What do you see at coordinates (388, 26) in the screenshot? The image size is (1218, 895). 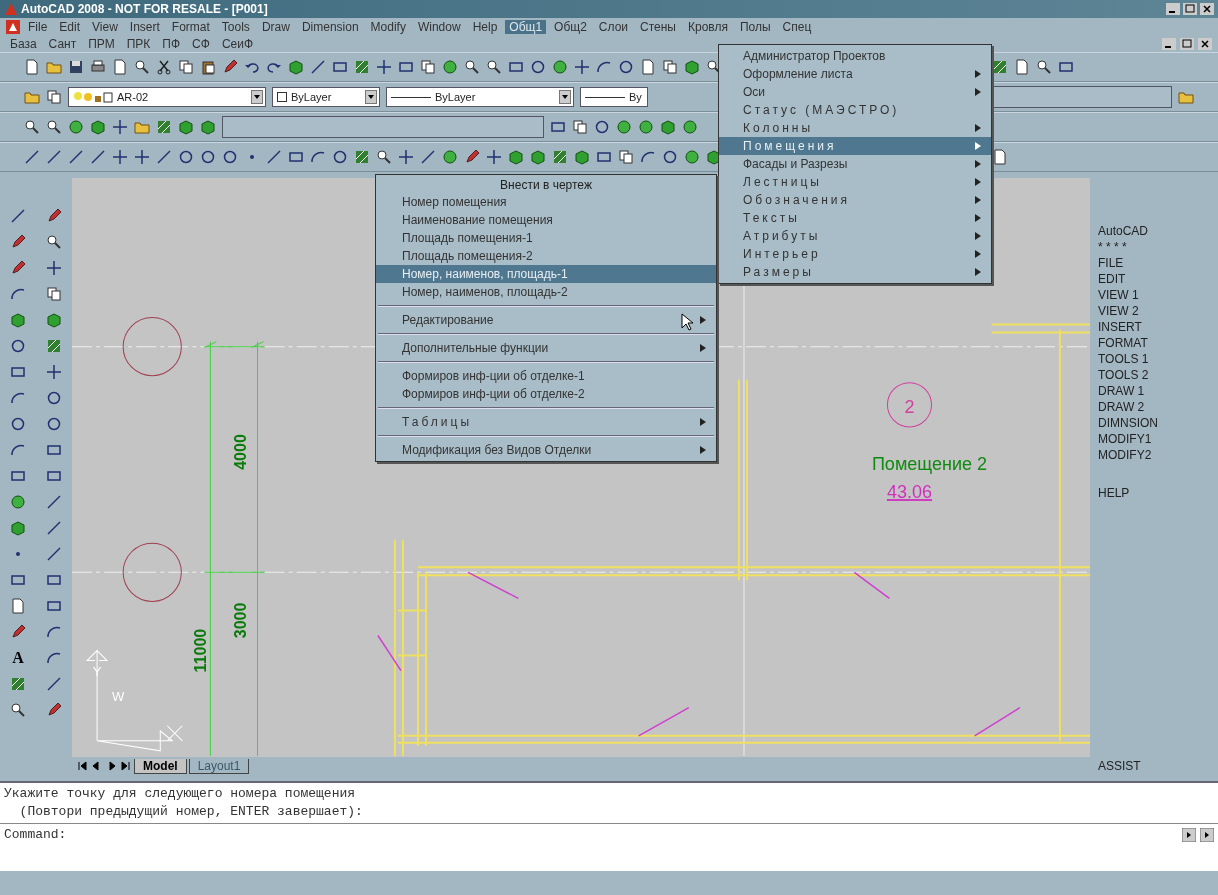 I see `menu-bar-item: Modify` at bounding box center [388, 26].